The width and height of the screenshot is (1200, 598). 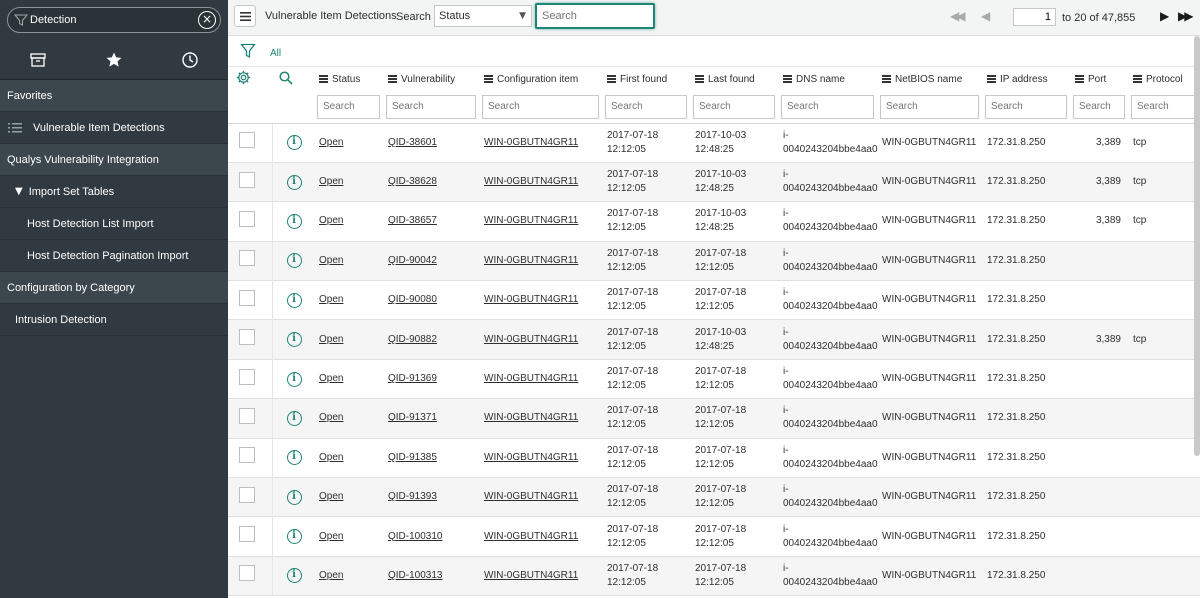 What do you see at coordinates (1026, 106) in the screenshot?
I see `column-search-ip-address` at bounding box center [1026, 106].